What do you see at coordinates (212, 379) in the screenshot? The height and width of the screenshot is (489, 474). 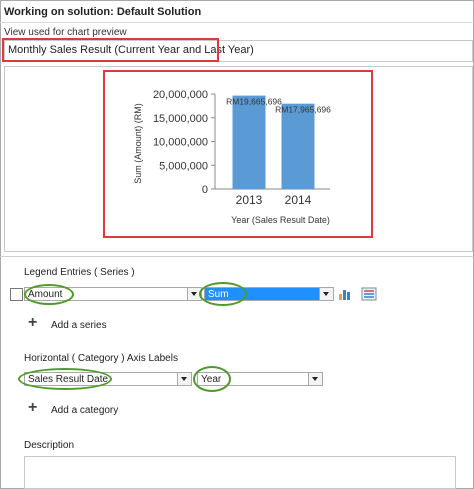 I see `category-grouping-highlight` at bounding box center [212, 379].